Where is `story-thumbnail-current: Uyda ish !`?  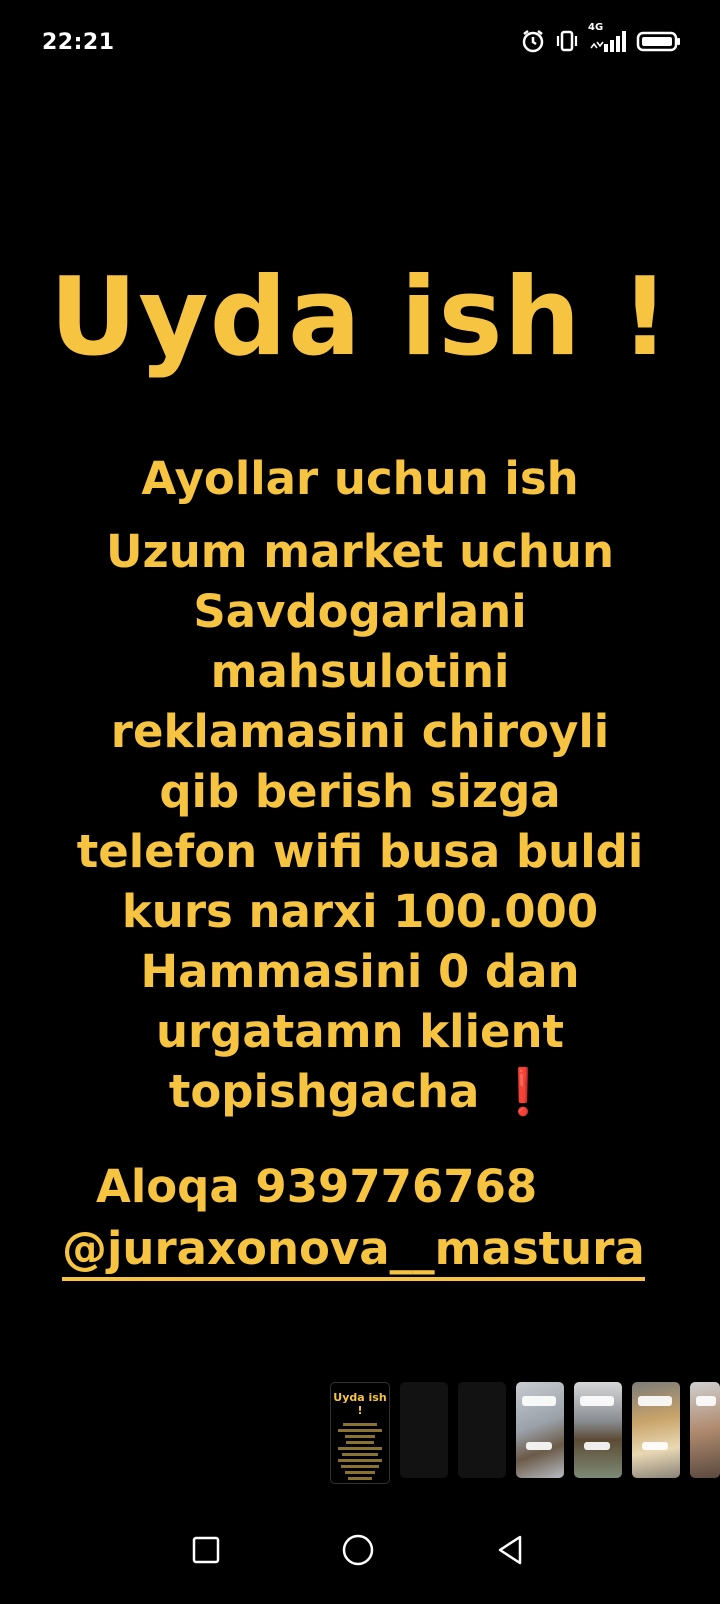
story-thumbnail-current: Uyda ish ! is located at coordinates (360, 1433).